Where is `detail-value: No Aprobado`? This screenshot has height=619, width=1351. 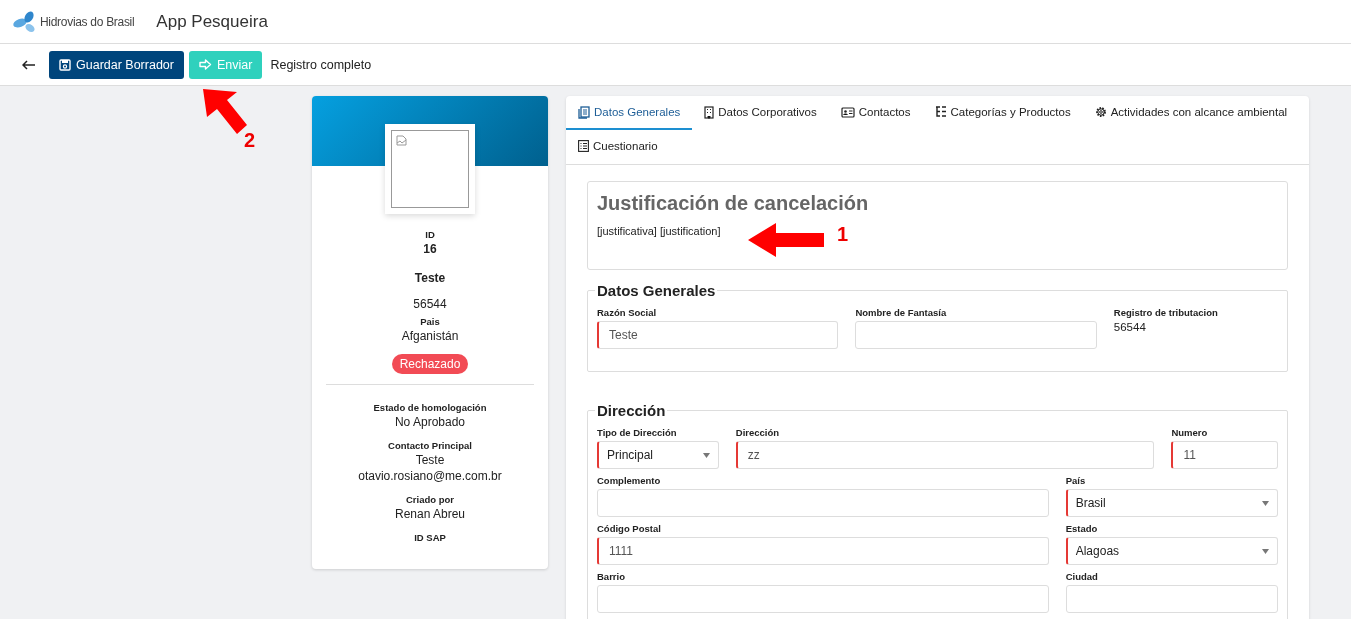 detail-value: No Aprobado is located at coordinates (429, 422).